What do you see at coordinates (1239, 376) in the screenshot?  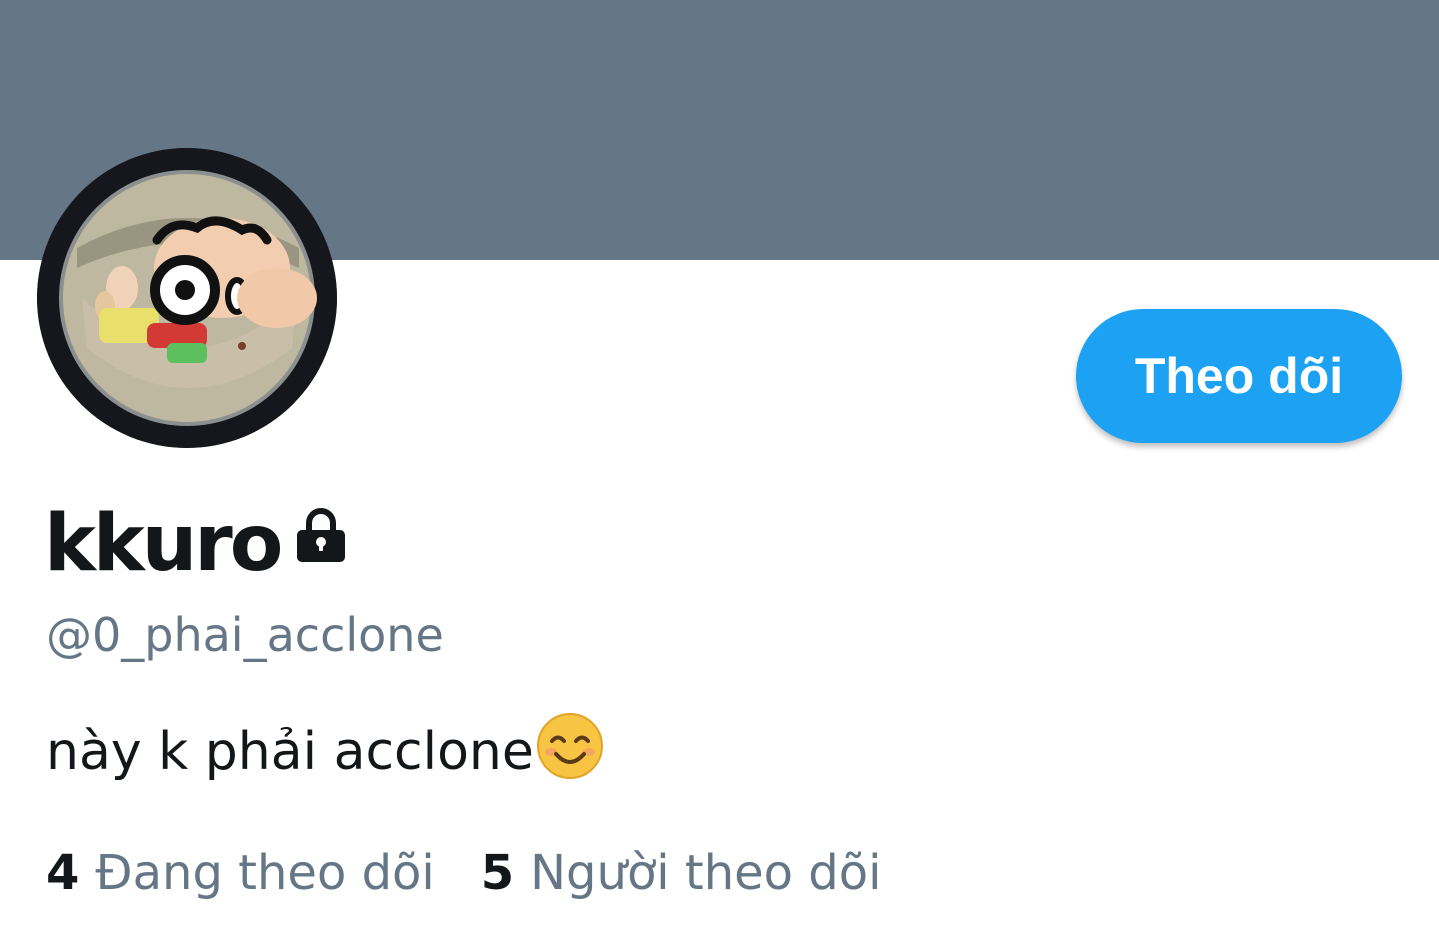 I see `follow-button: Theo dõi` at bounding box center [1239, 376].